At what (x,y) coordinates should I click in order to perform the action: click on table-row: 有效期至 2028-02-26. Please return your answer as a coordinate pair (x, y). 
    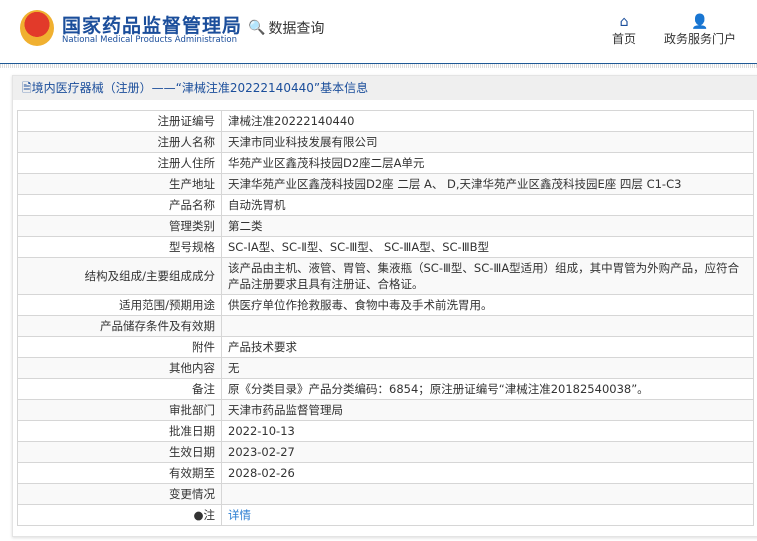
    Looking at the image, I should click on (385, 473).